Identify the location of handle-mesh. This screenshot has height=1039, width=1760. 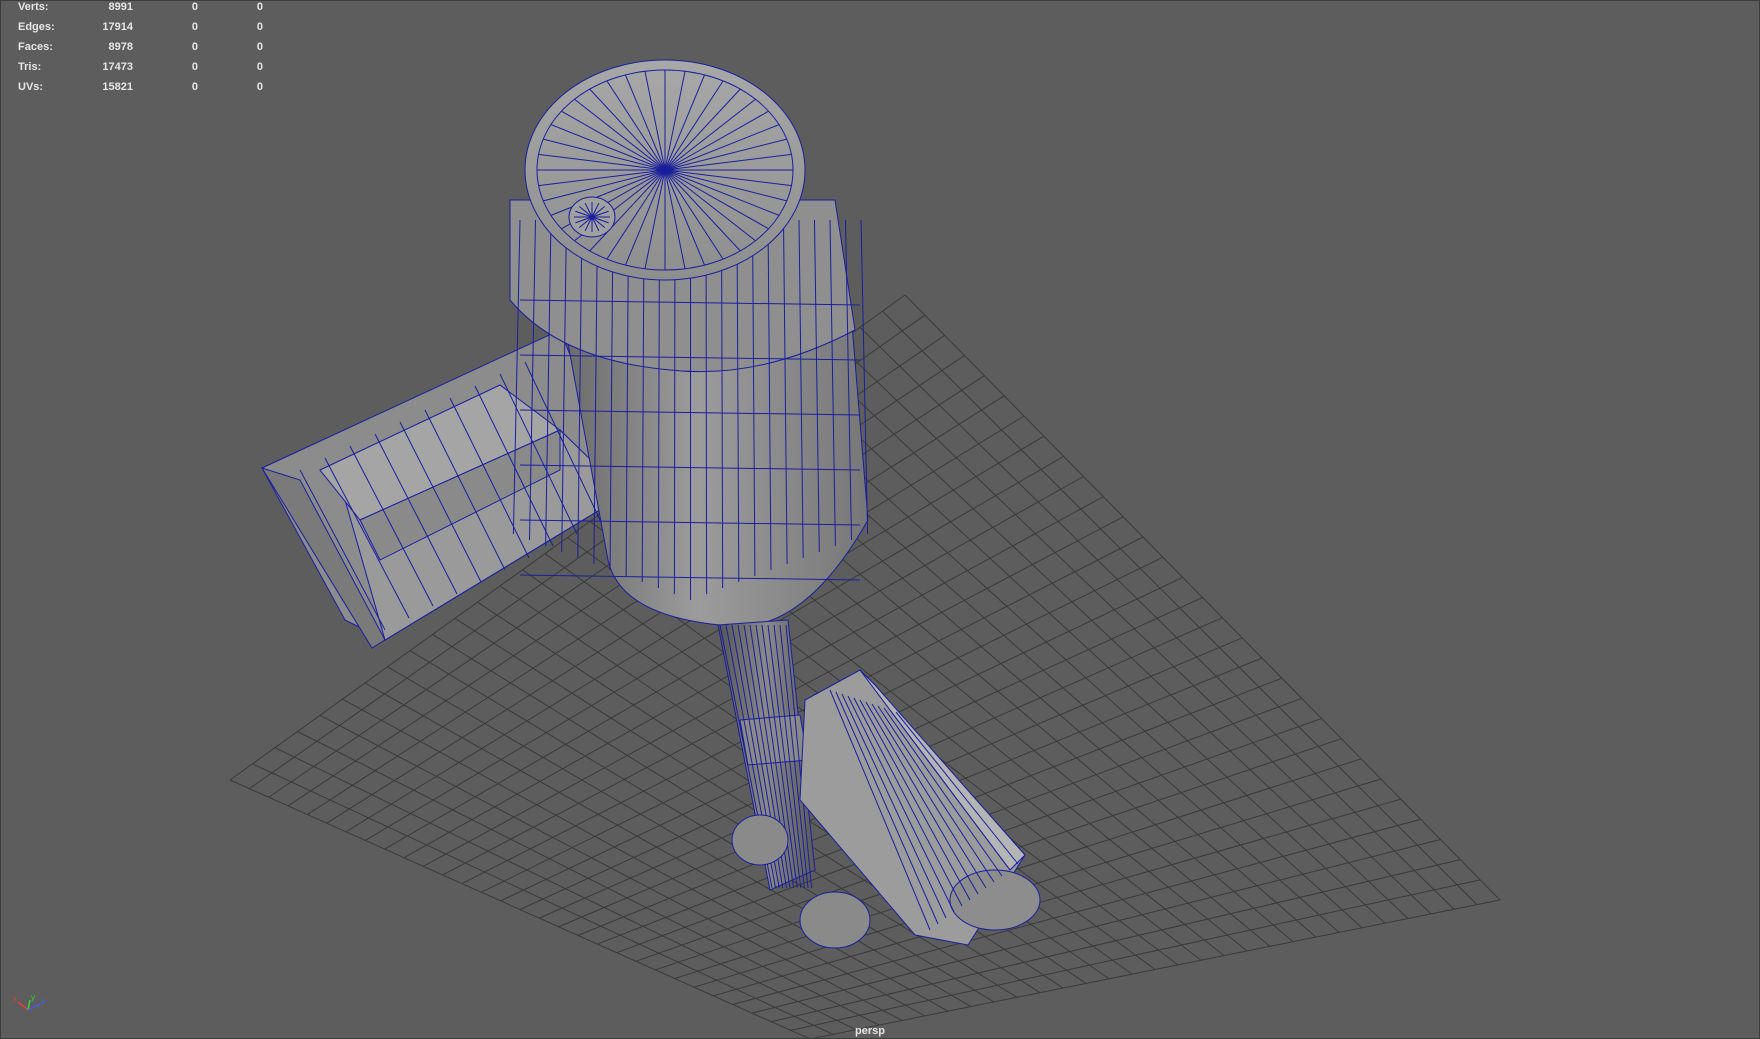
(443, 489).